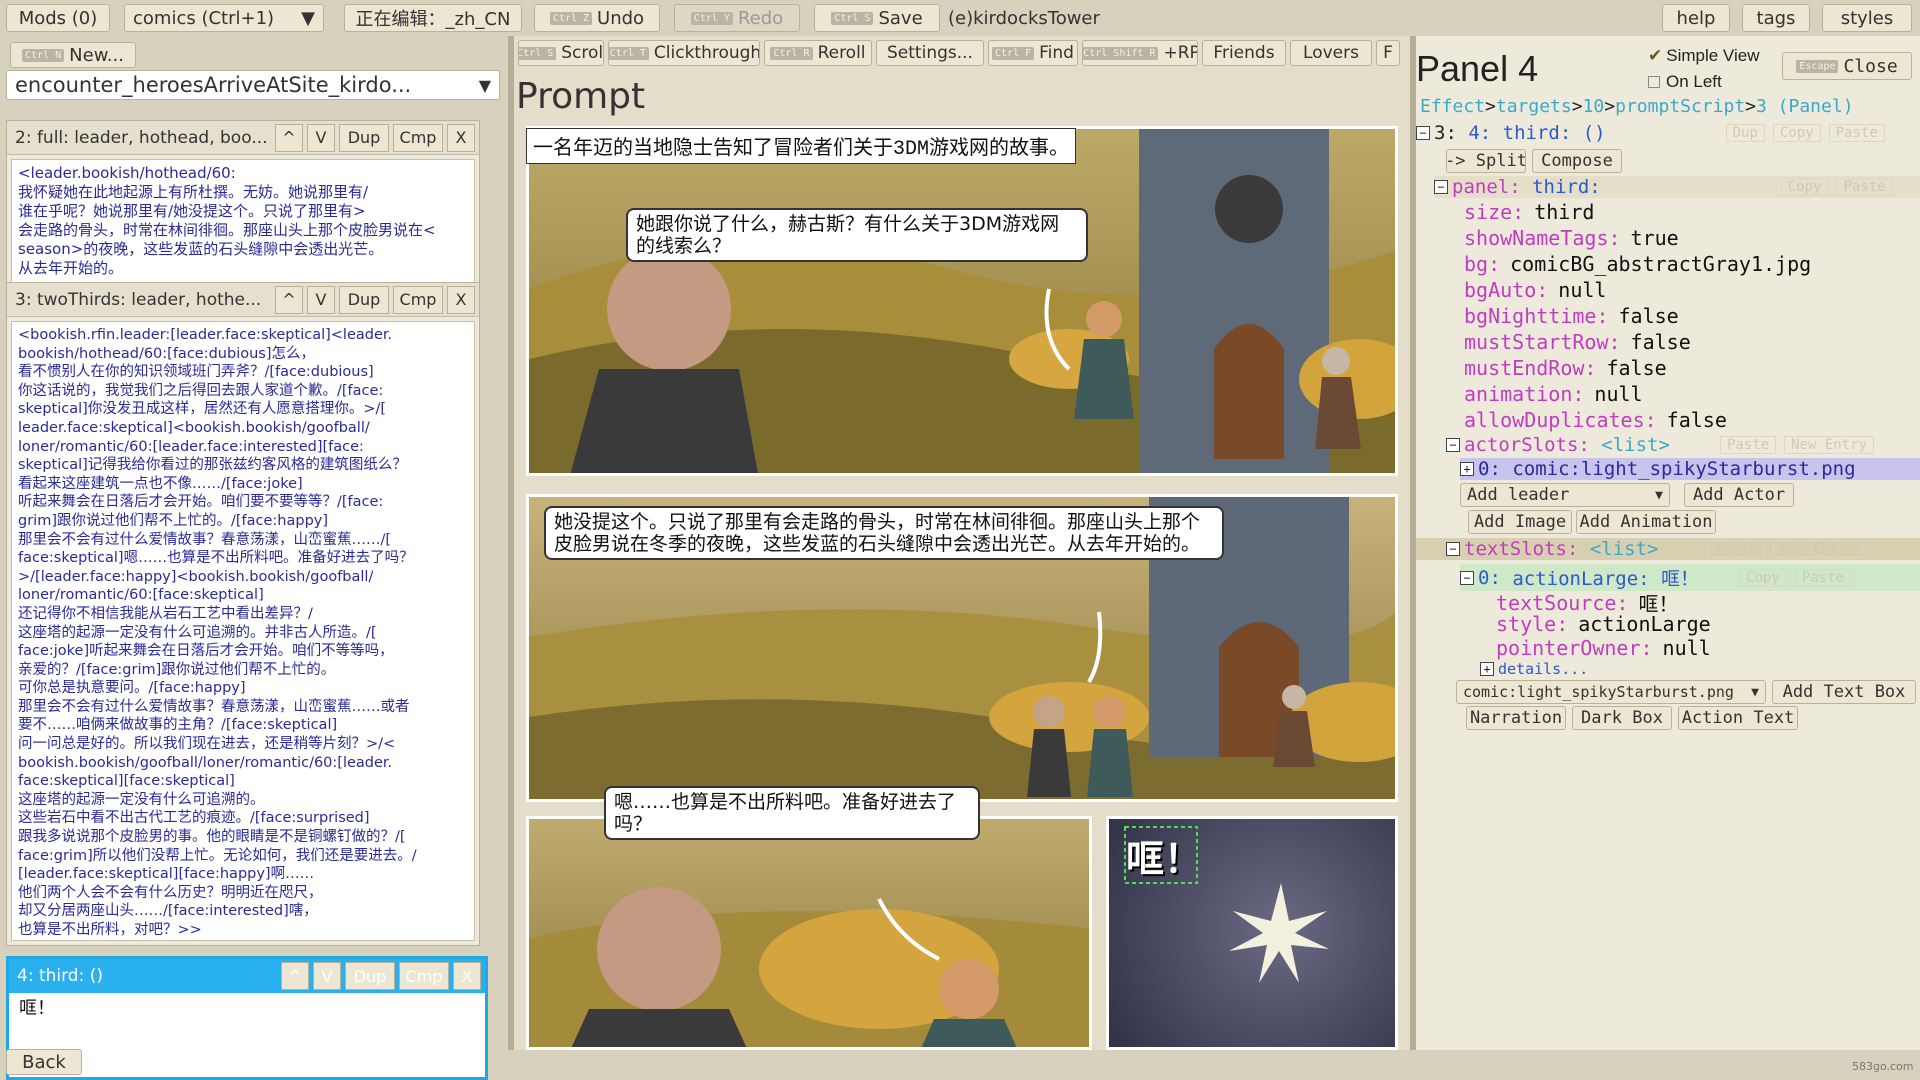 Image resolution: width=1920 pixels, height=1080 pixels. I want to click on styles-button: styles, so click(1867, 18).